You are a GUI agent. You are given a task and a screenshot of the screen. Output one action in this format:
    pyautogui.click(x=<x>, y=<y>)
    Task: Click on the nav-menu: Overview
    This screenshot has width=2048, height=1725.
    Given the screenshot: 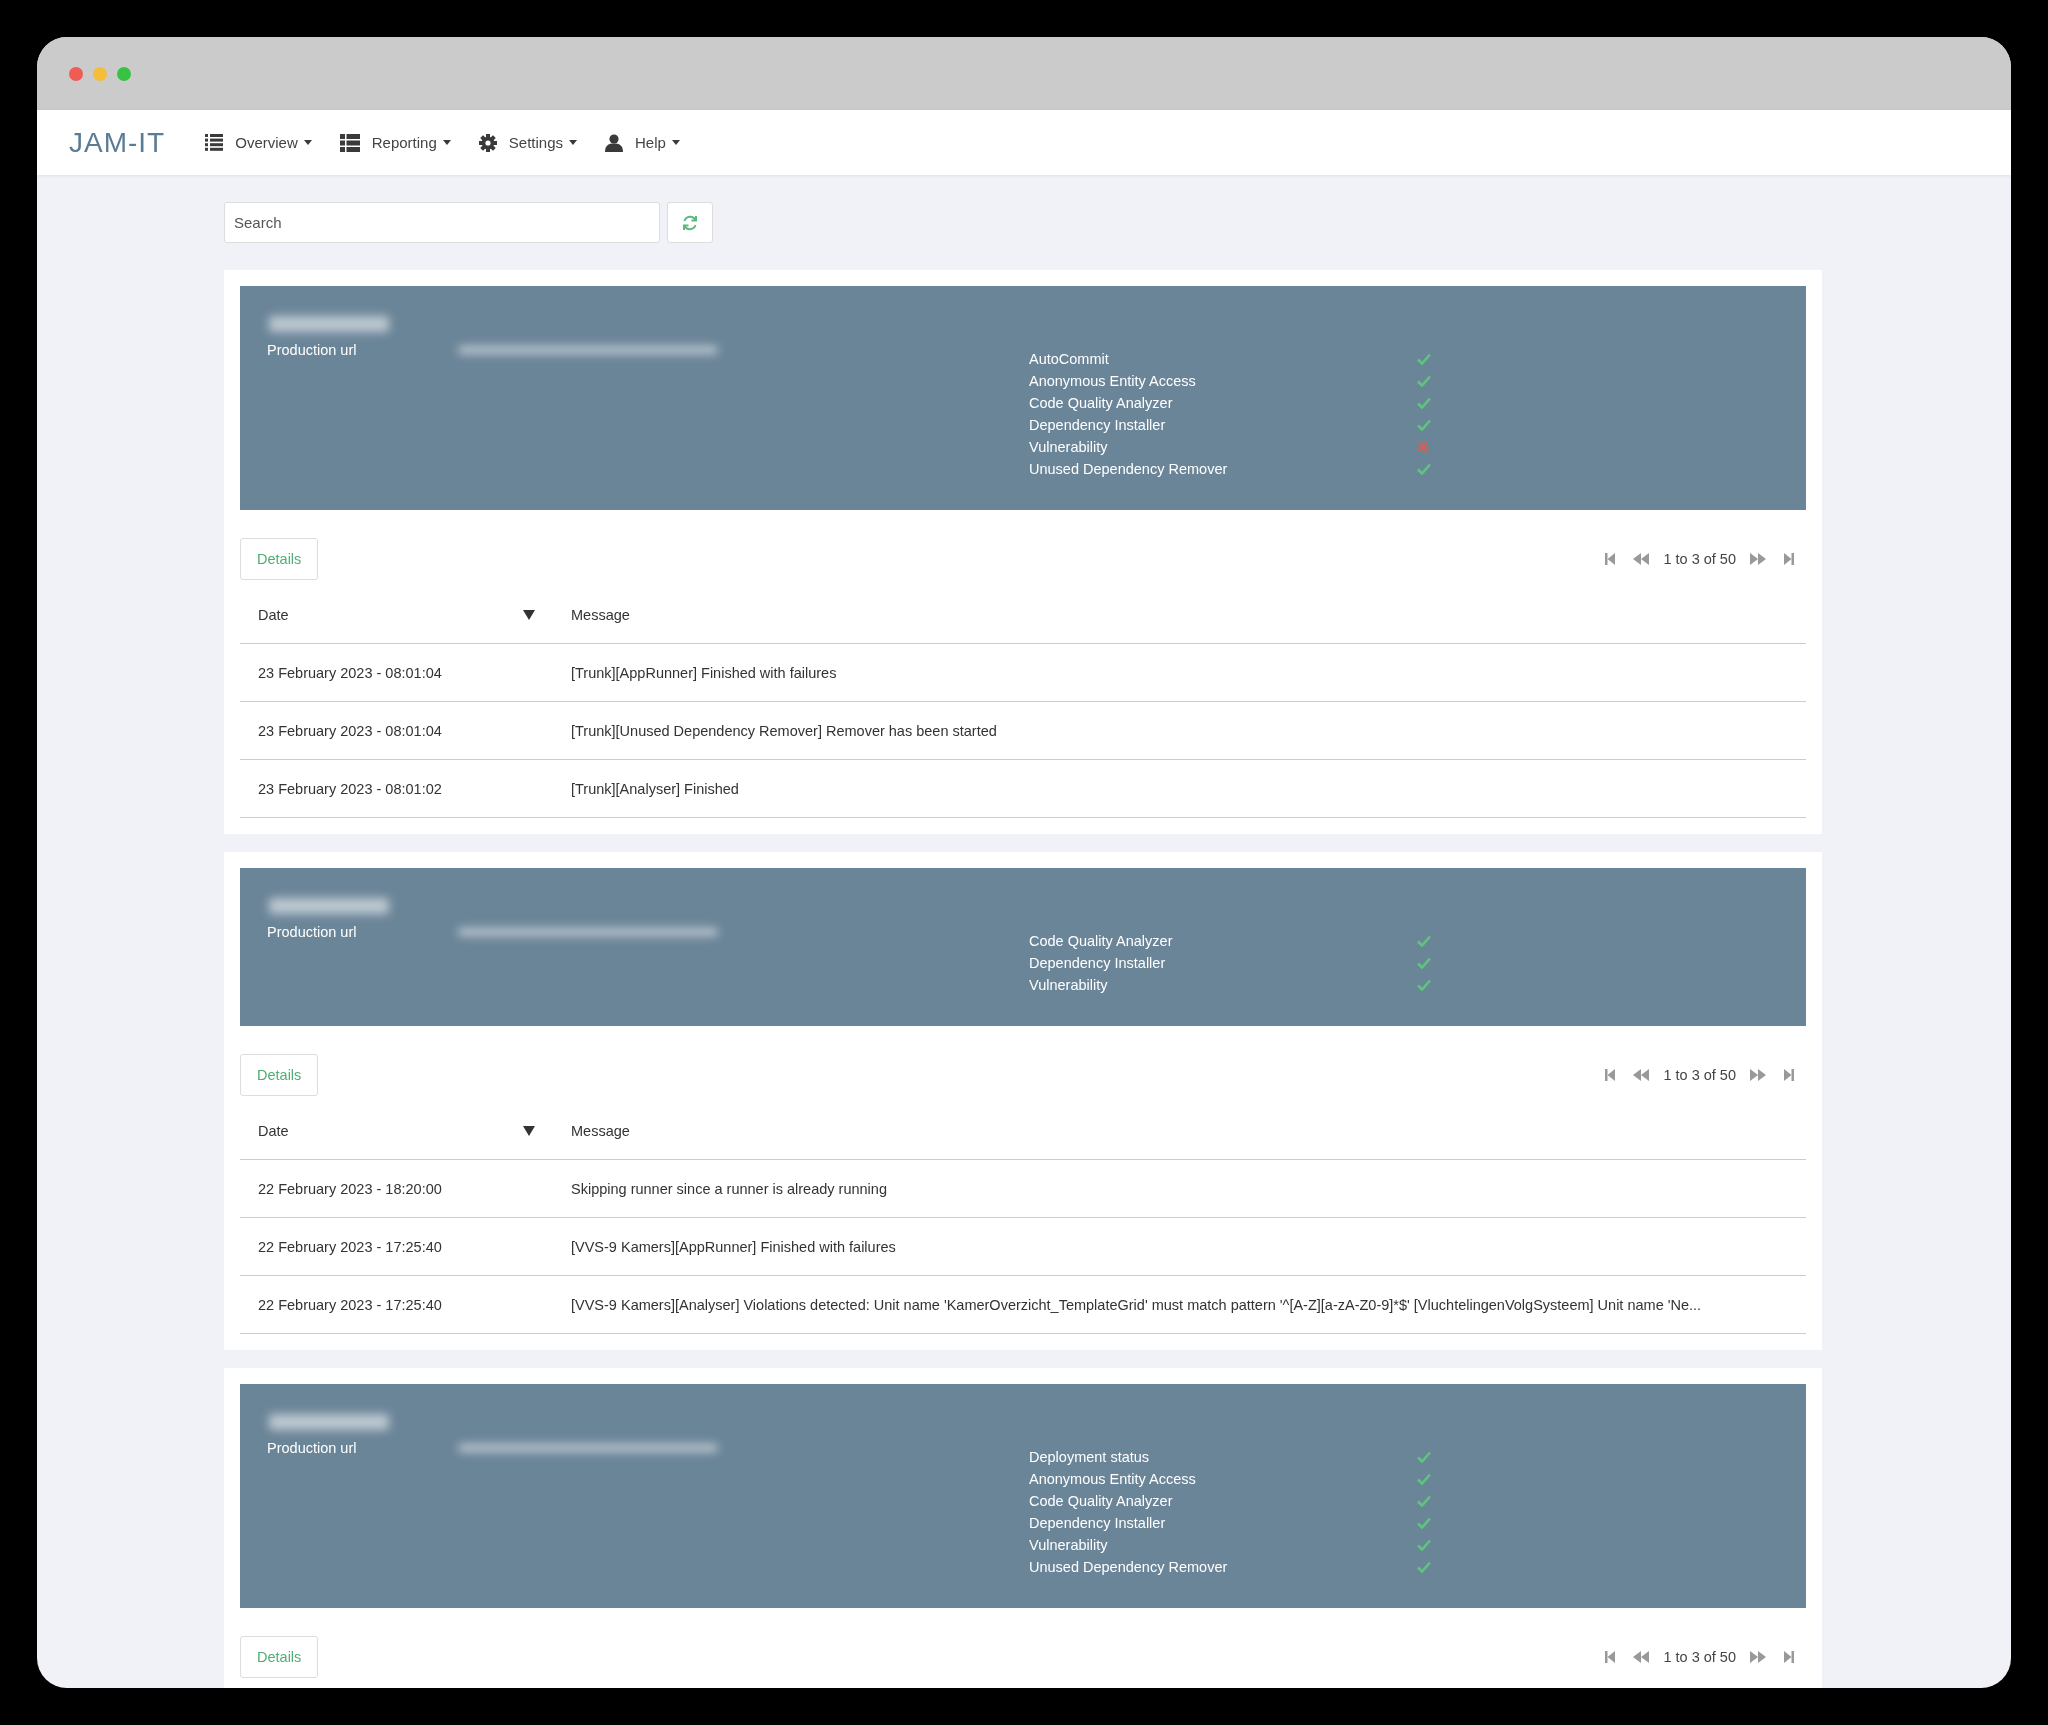 What is the action you would take?
    pyautogui.click(x=258, y=142)
    